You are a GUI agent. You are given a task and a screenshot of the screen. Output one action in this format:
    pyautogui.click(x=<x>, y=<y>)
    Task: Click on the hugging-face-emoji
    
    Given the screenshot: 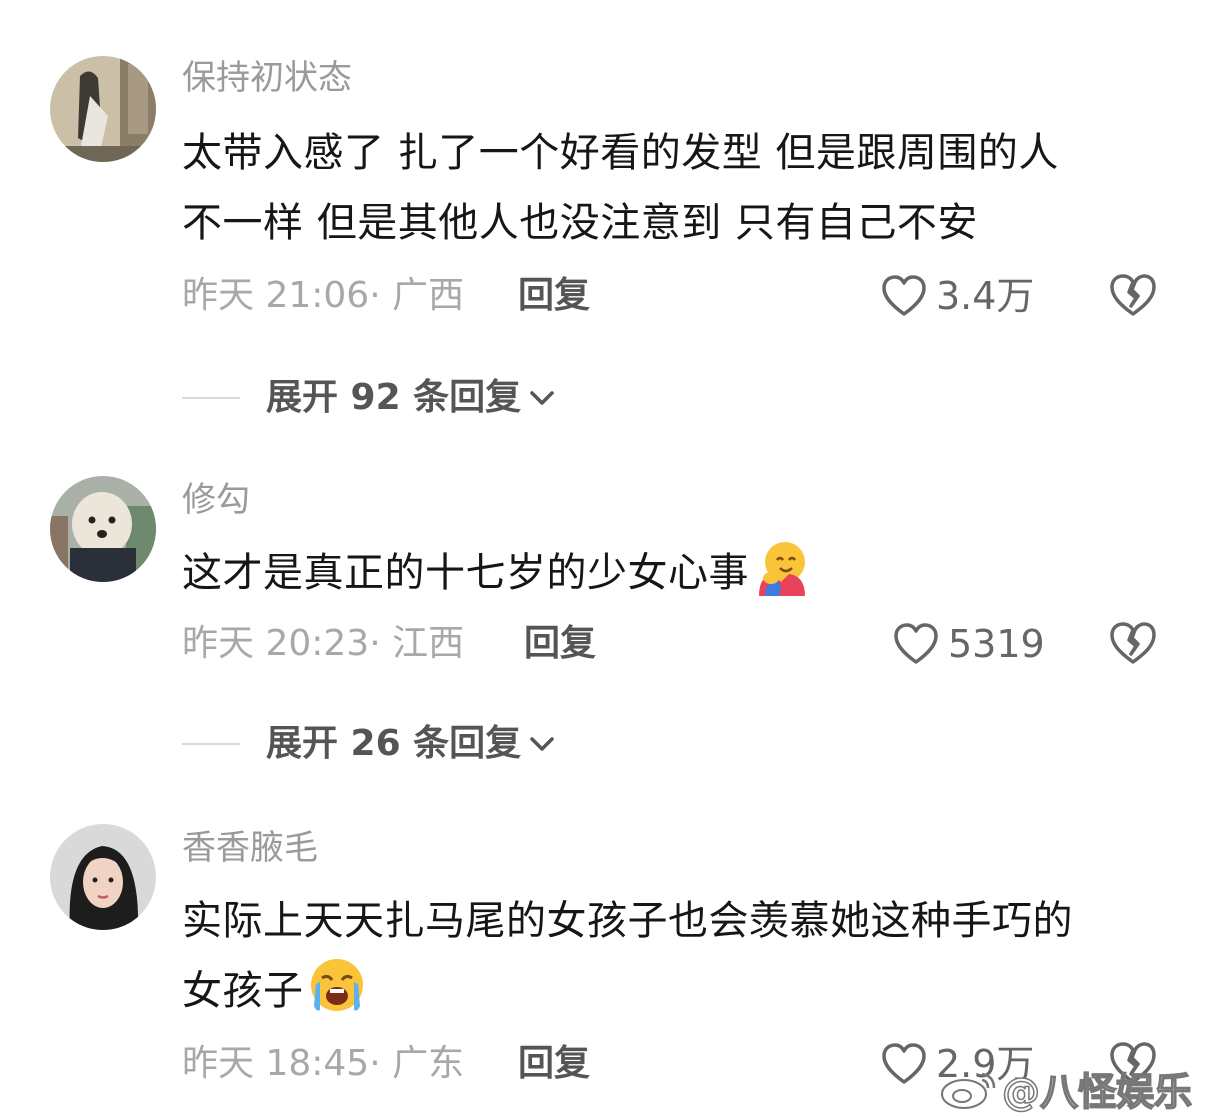 What is the action you would take?
    pyautogui.click(x=782, y=569)
    